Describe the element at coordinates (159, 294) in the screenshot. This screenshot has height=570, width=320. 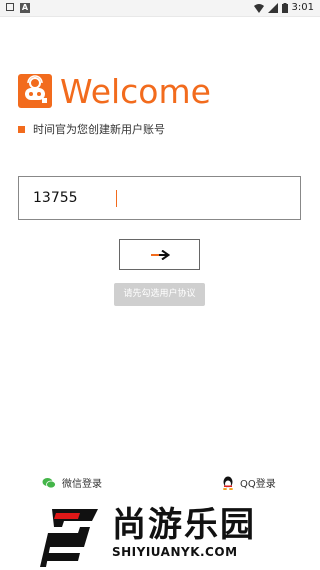
I see `agree-terms-button: 请先勾选用户协议` at that location.